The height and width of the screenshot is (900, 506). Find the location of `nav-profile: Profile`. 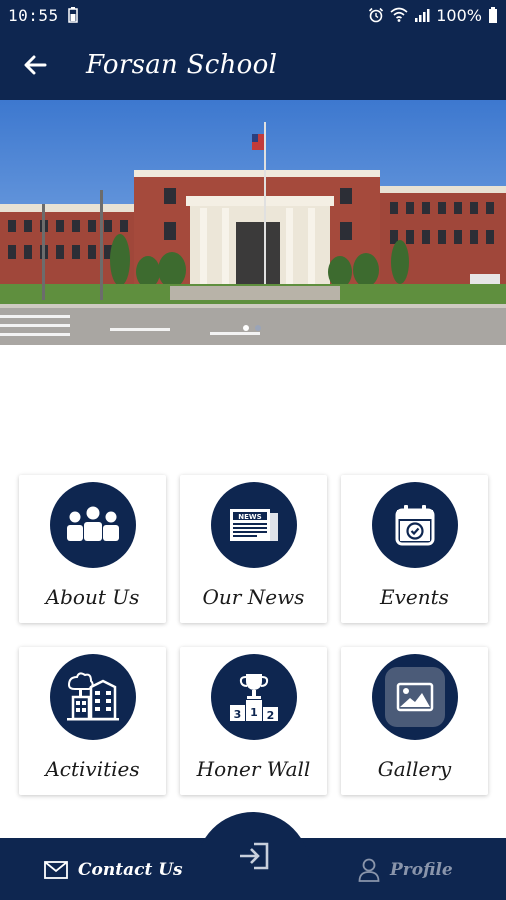

nav-profile: Profile is located at coordinates (405, 870).